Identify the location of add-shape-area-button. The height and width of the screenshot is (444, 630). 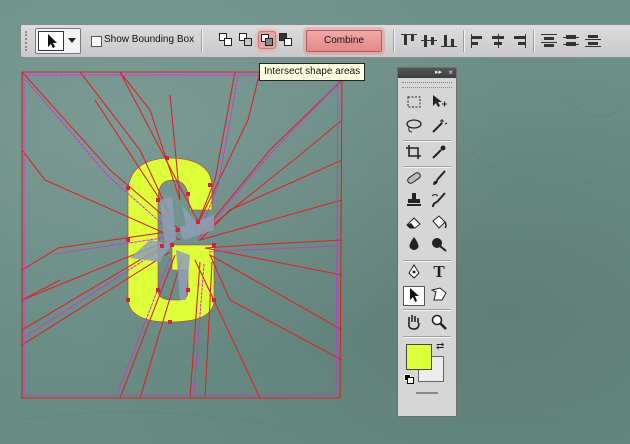
(226, 40).